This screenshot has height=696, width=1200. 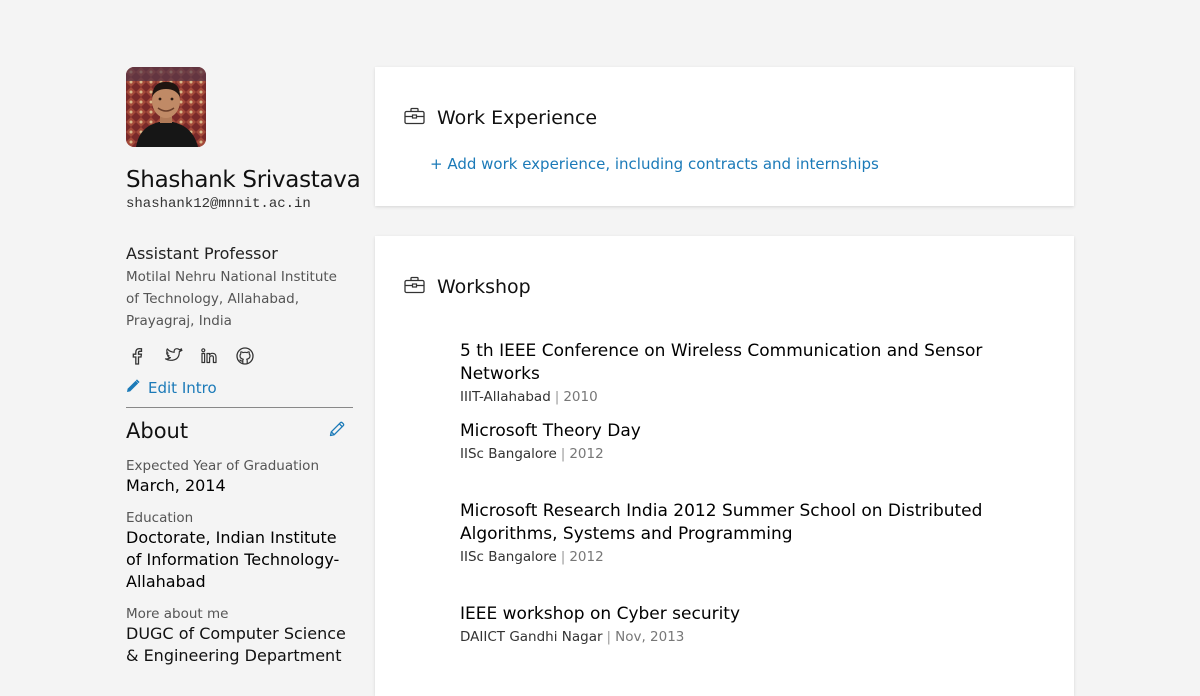 What do you see at coordinates (755, 442) in the screenshot?
I see `list-item: Microsoft Theory Day IISc Bangalore | 2012` at bounding box center [755, 442].